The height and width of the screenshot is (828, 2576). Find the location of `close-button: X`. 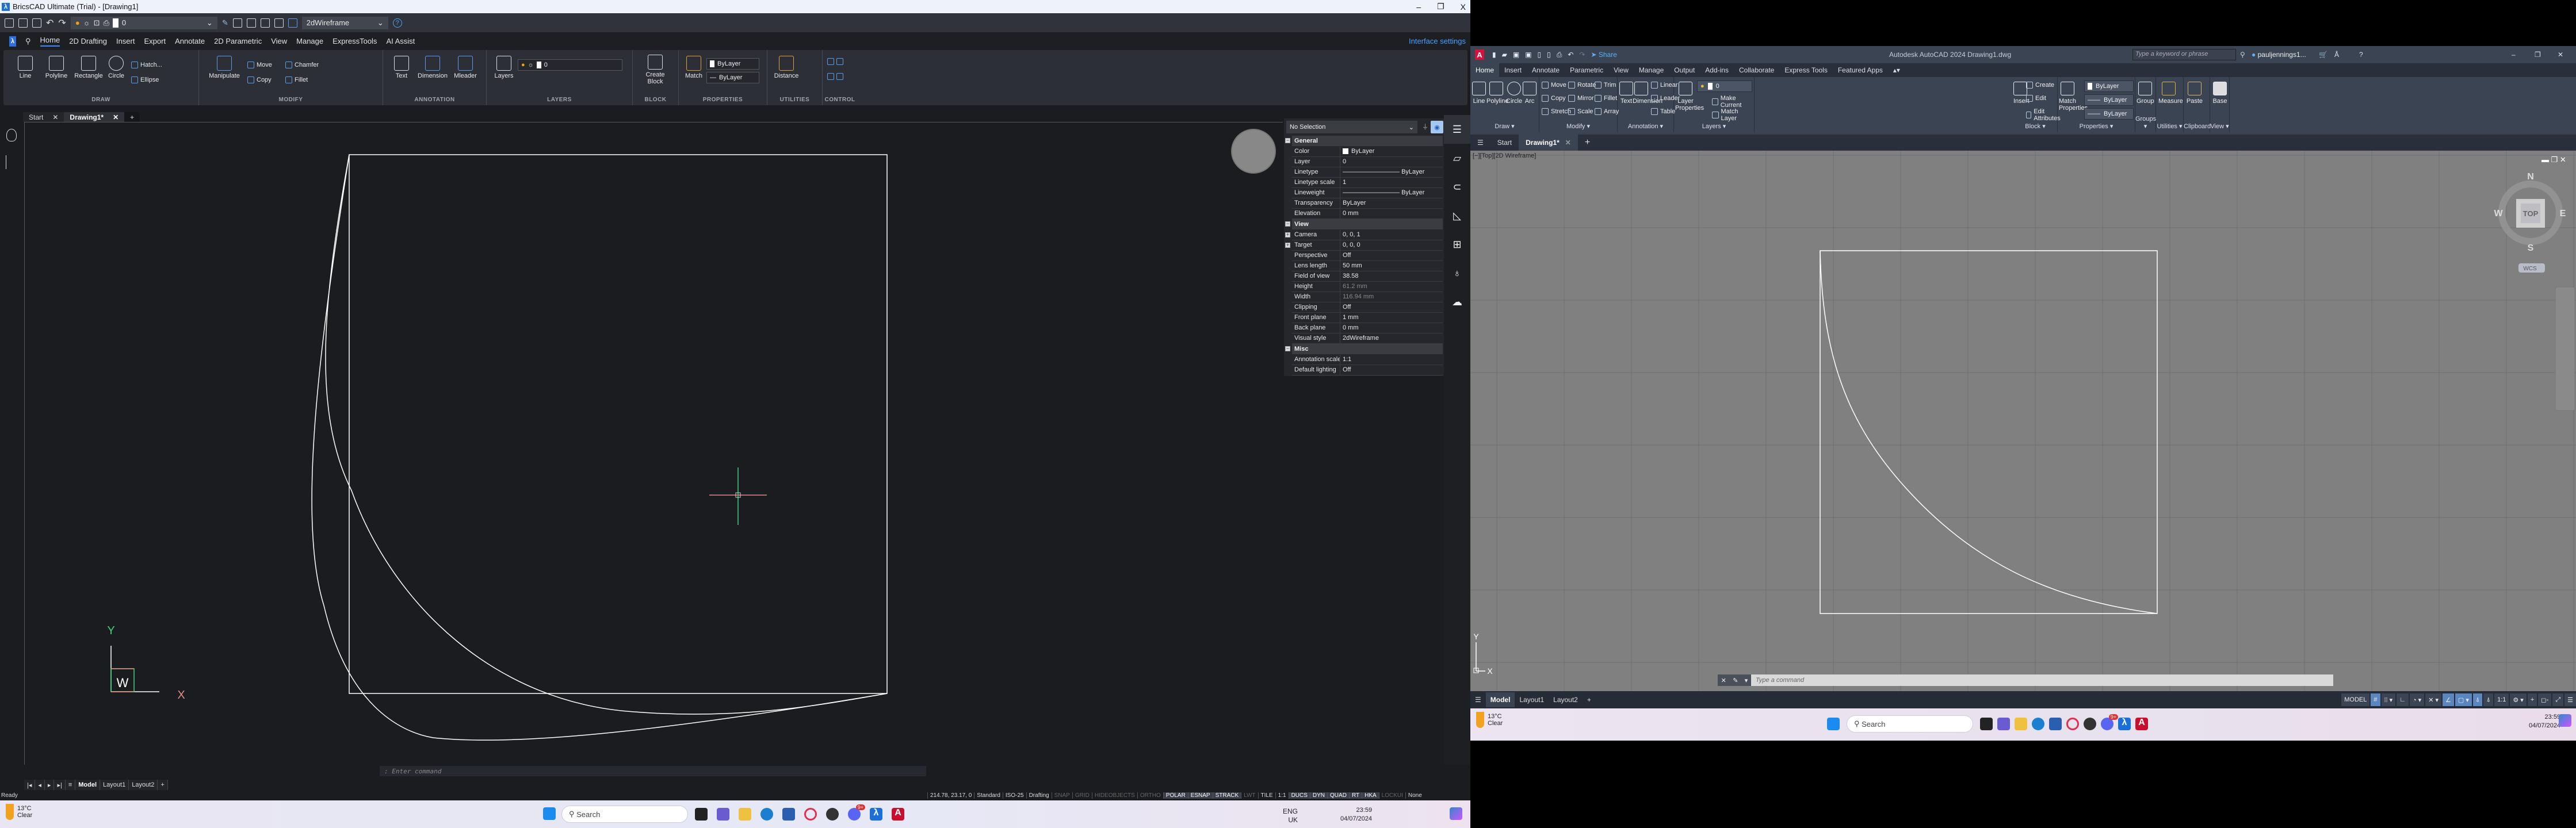

close-button: X is located at coordinates (1463, 7).